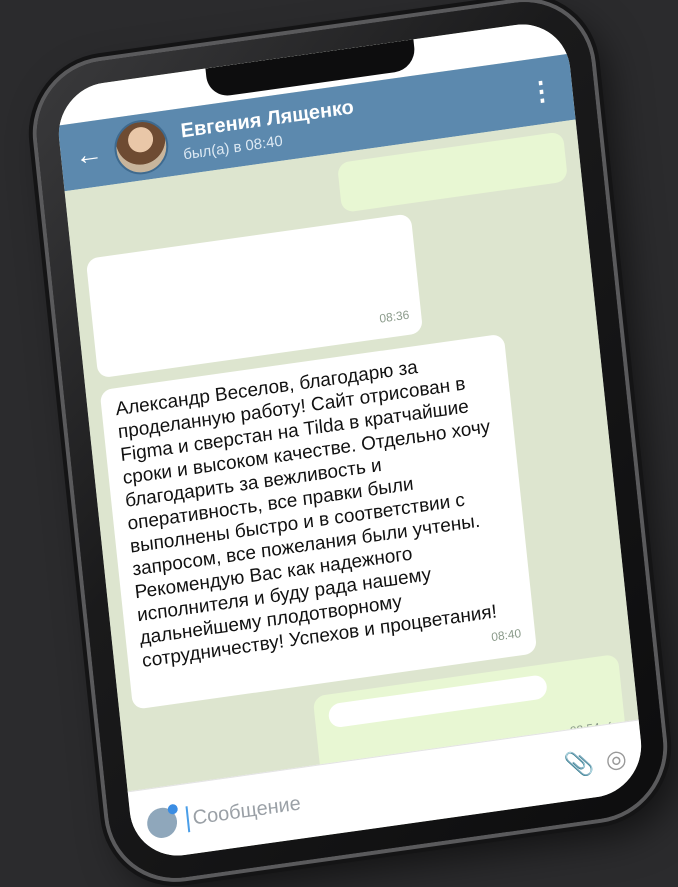 This screenshot has width=678, height=887. I want to click on camera-icon: ◎, so click(616, 759).